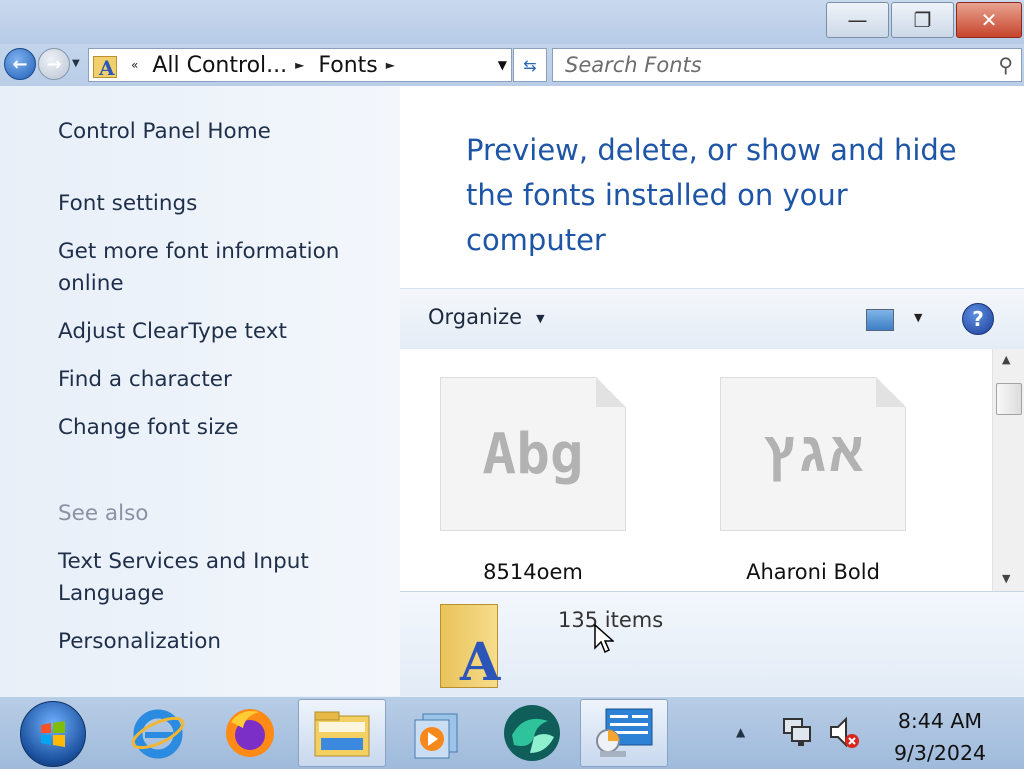 This screenshot has height=769, width=1024. What do you see at coordinates (845, 732) in the screenshot?
I see `volume-muted-icon` at bounding box center [845, 732].